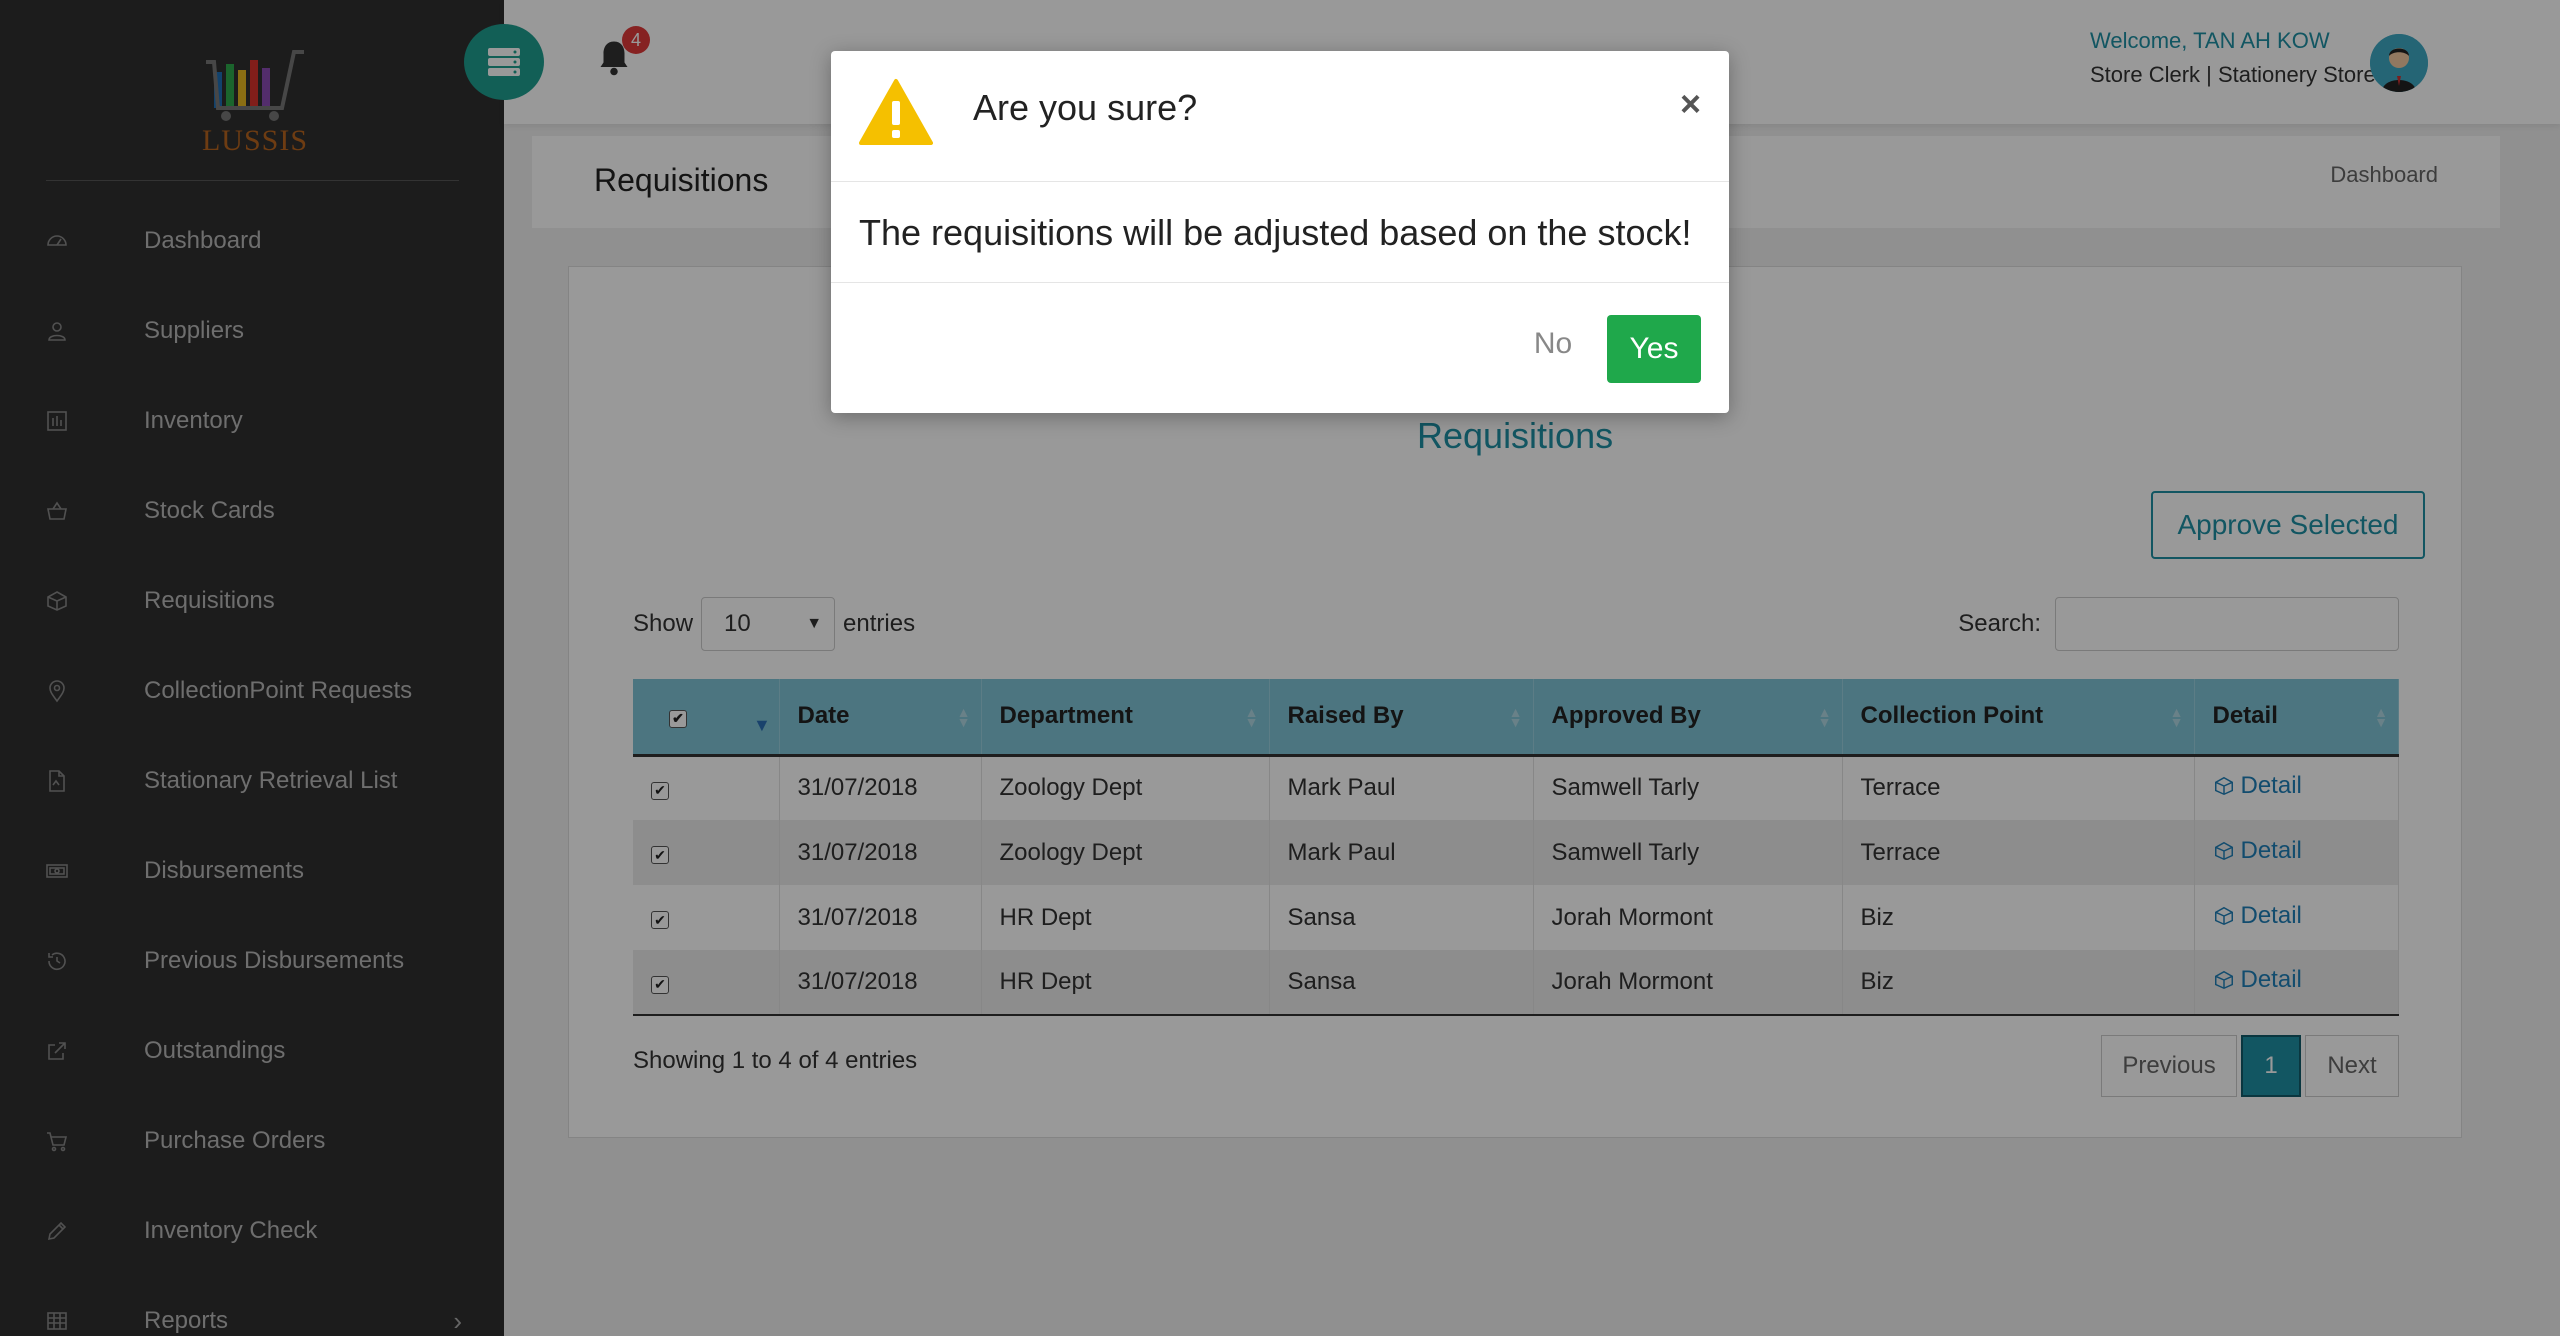  What do you see at coordinates (896, 112) in the screenshot?
I see `warning-icon` at bounding box center [896, 112].